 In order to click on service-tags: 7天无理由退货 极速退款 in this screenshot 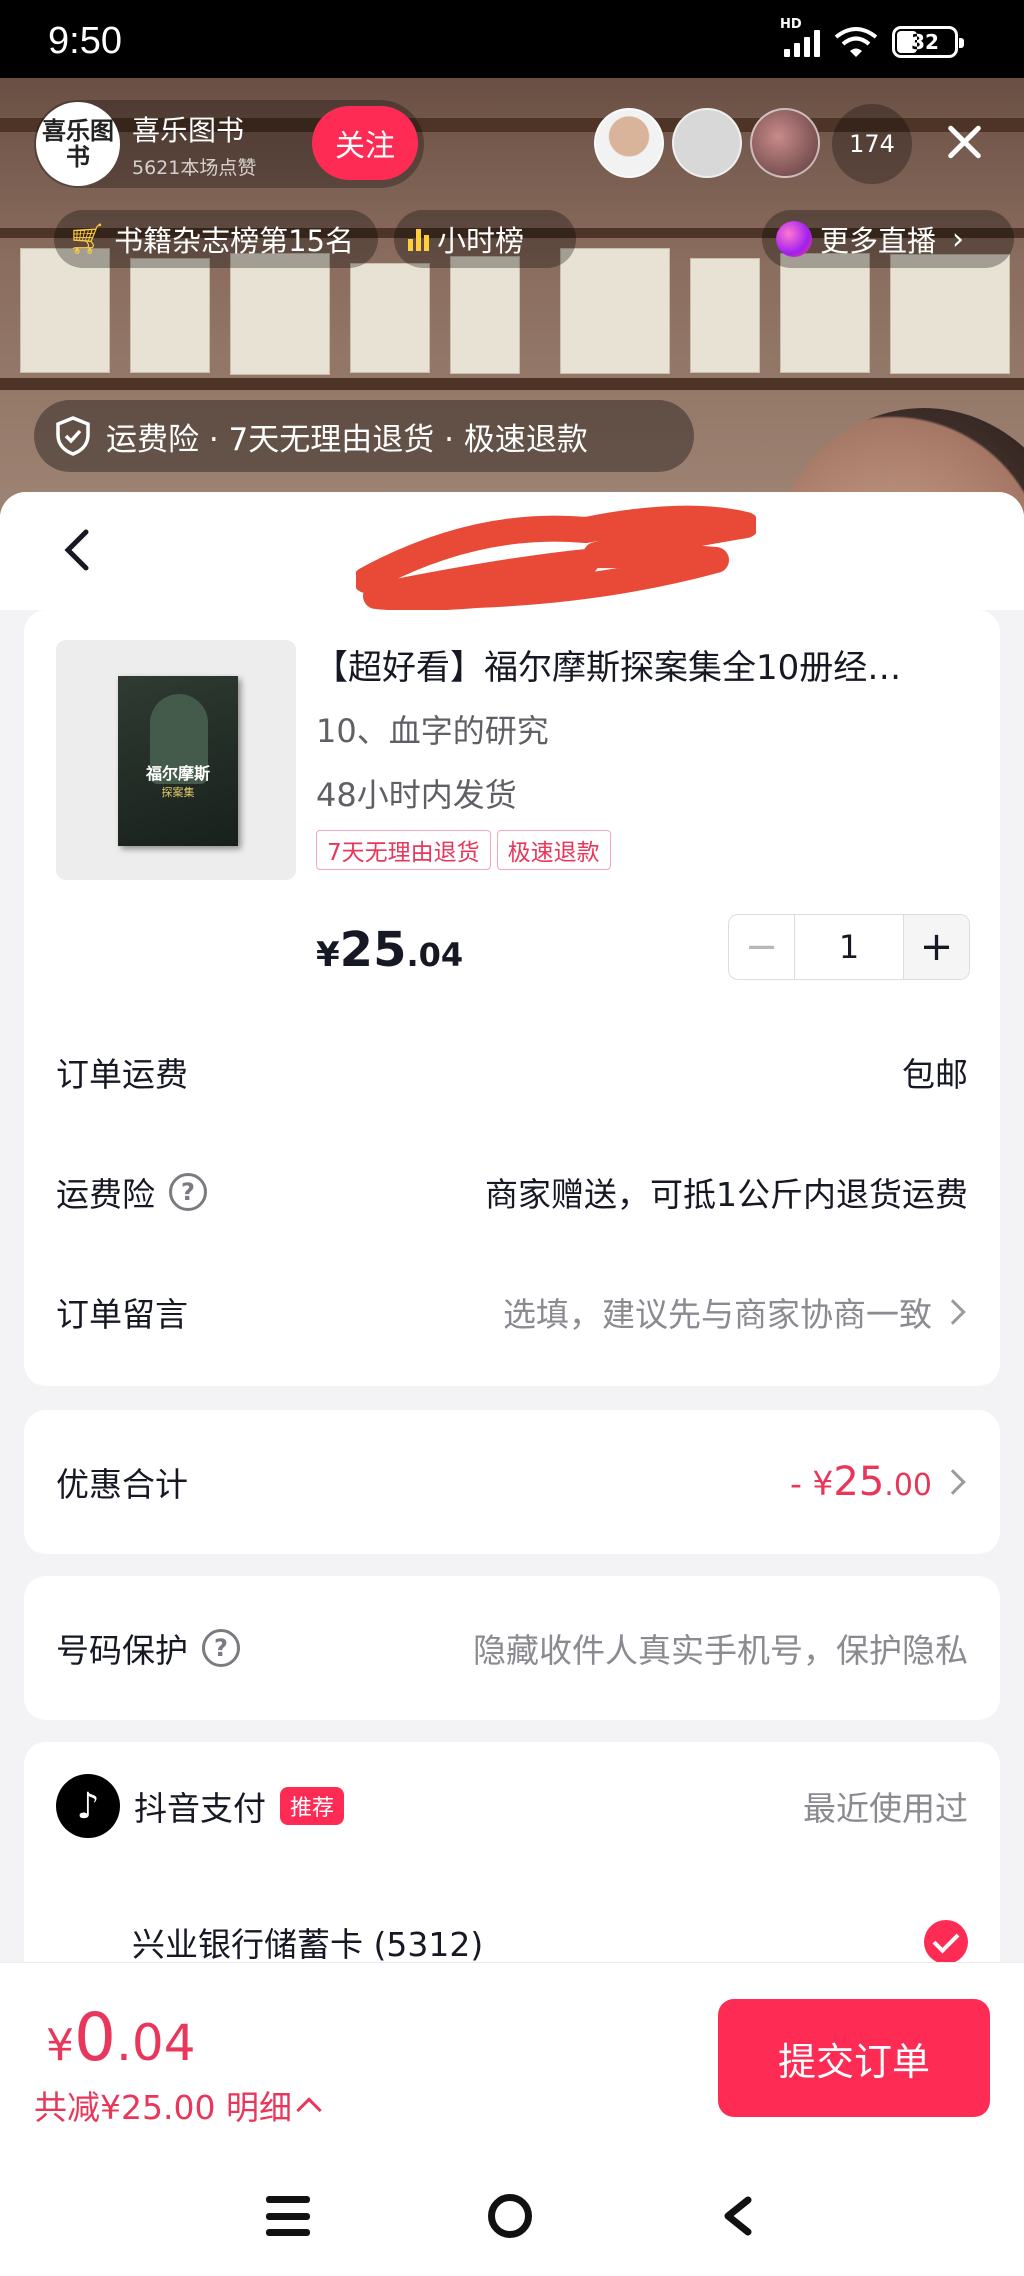, I will do `click(463, 850)`.